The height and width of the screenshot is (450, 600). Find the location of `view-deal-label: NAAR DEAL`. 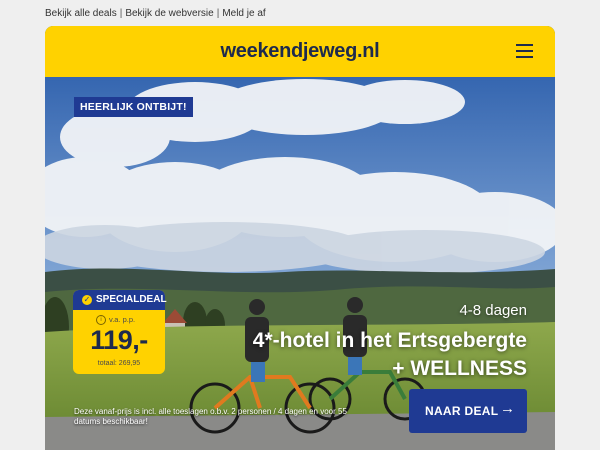

view-deal-label: NAAR DEAL is located at coordinates (462, 411).